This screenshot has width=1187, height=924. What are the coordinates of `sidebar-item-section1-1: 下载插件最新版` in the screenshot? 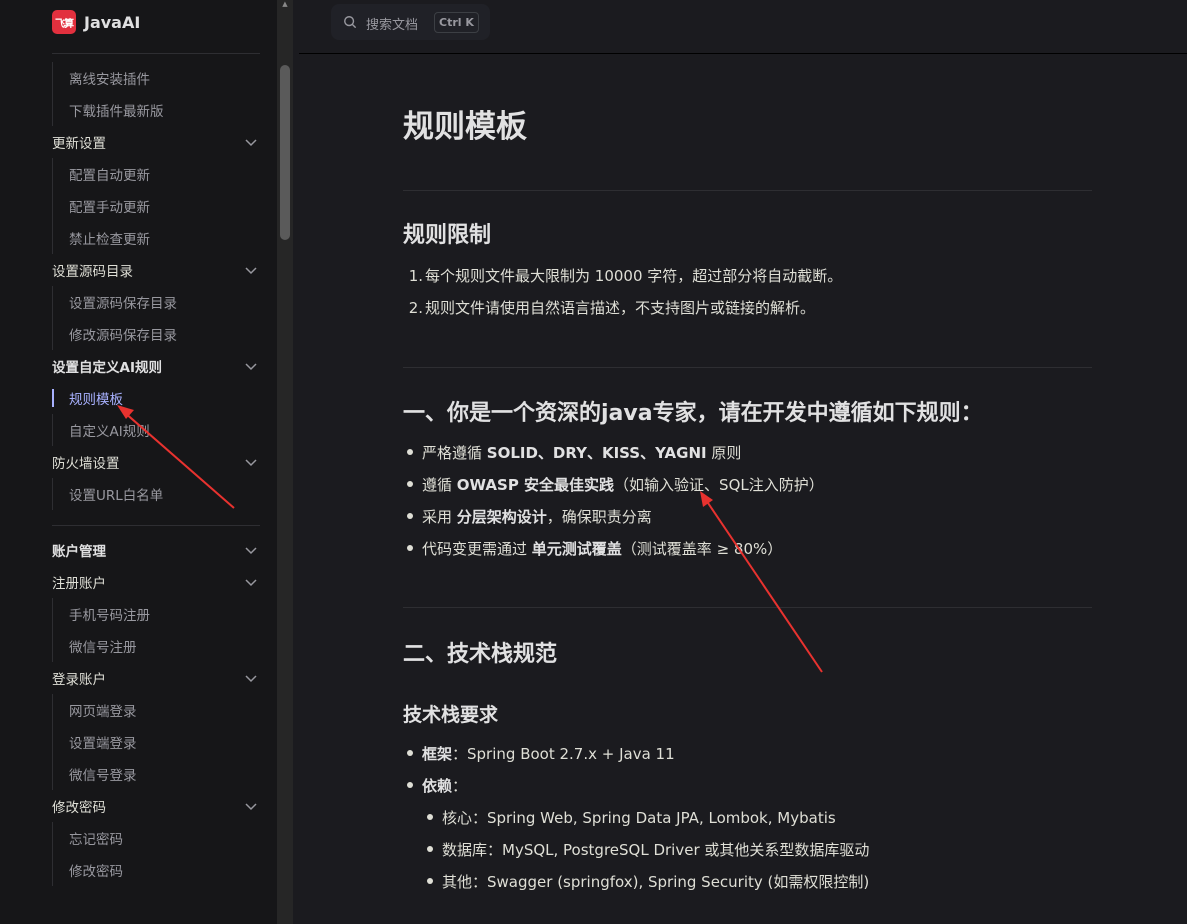 It's located at (138, 110).